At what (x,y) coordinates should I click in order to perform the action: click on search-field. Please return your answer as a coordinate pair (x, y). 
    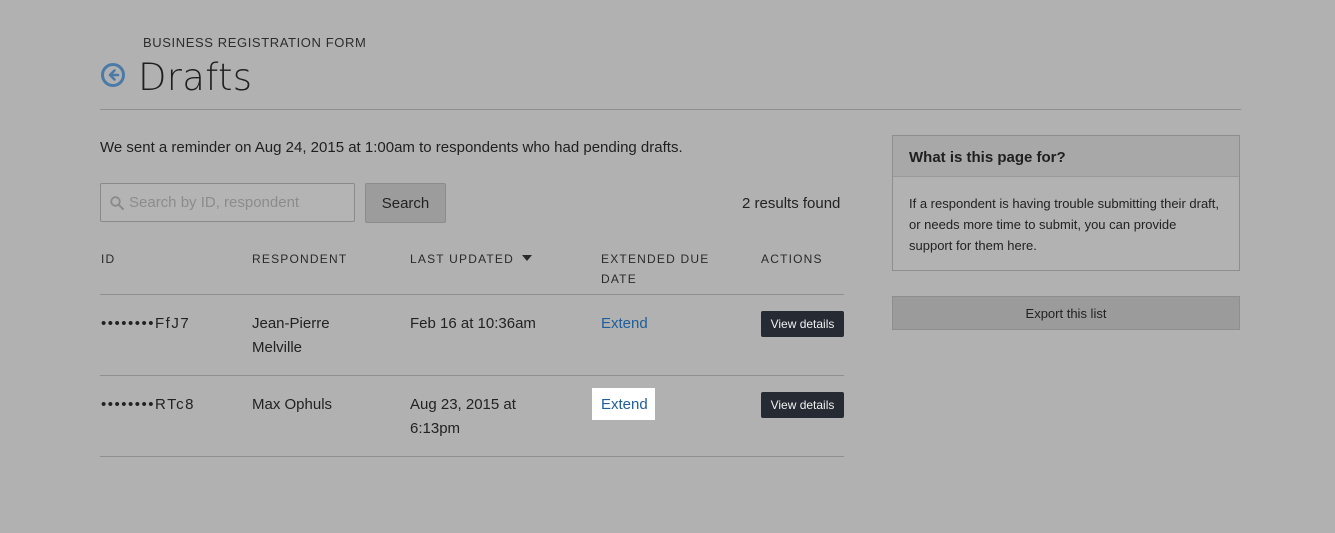
    Looking at the image, I should click on (227, 202).